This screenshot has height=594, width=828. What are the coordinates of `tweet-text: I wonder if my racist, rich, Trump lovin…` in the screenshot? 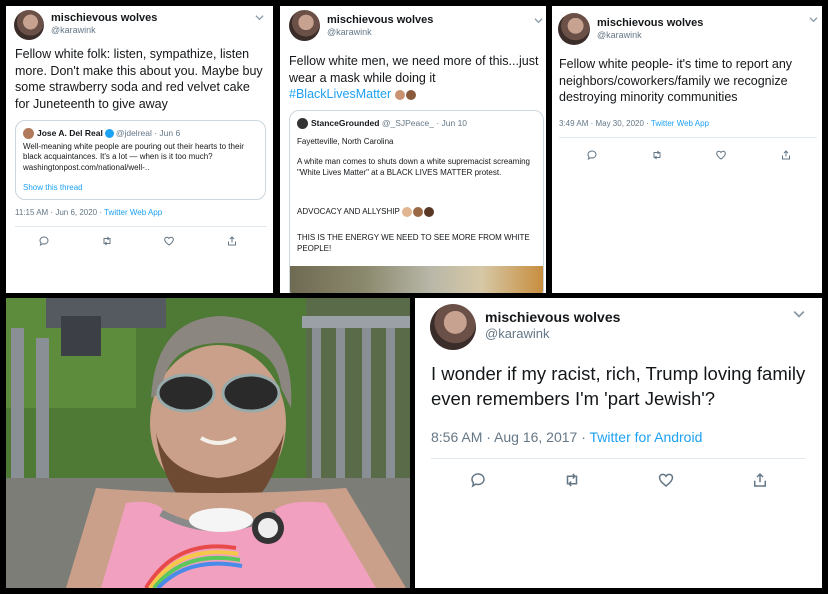 It's located at (618, 386).